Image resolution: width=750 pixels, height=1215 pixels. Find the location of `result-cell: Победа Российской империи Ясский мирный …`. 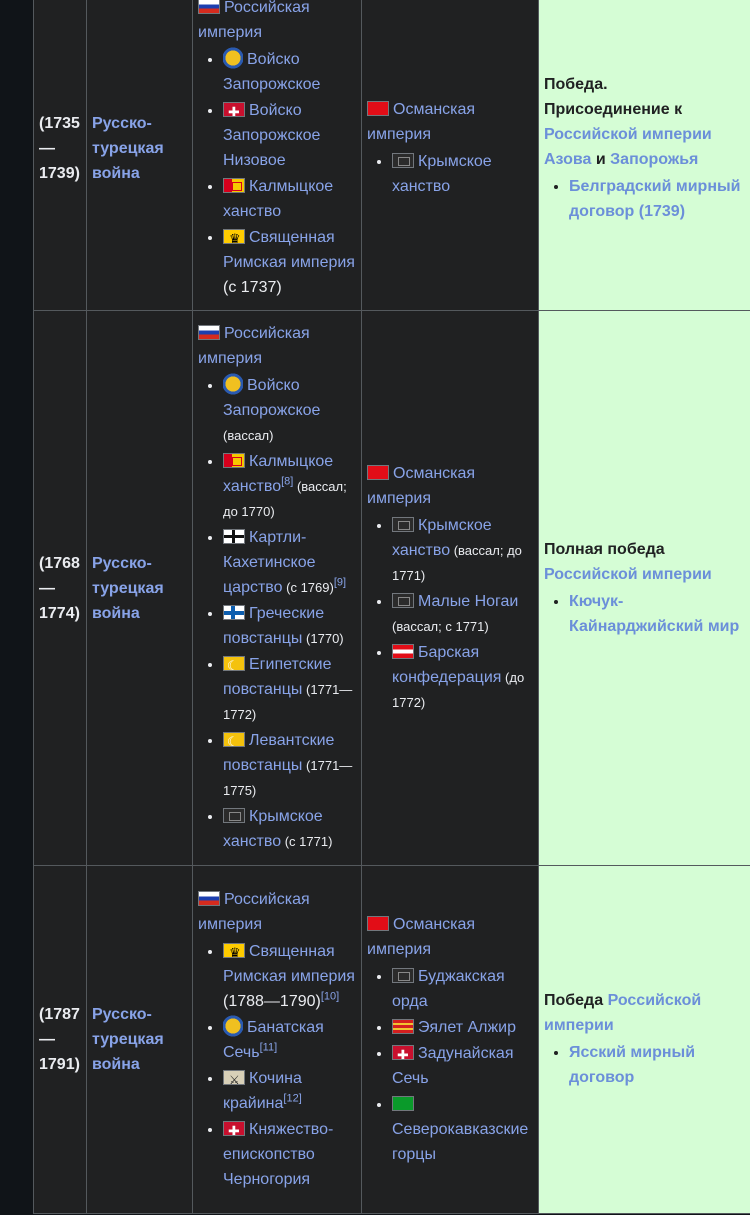

result-cell: Победа Российской империи Ясский мирный … is located at coordinates (644, 1039).